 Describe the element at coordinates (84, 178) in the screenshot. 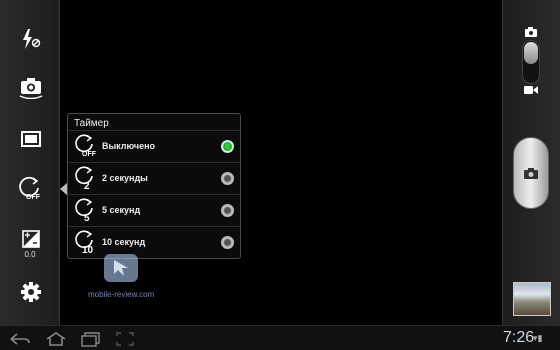

I see `timer-2s-icon: 2` at that location.